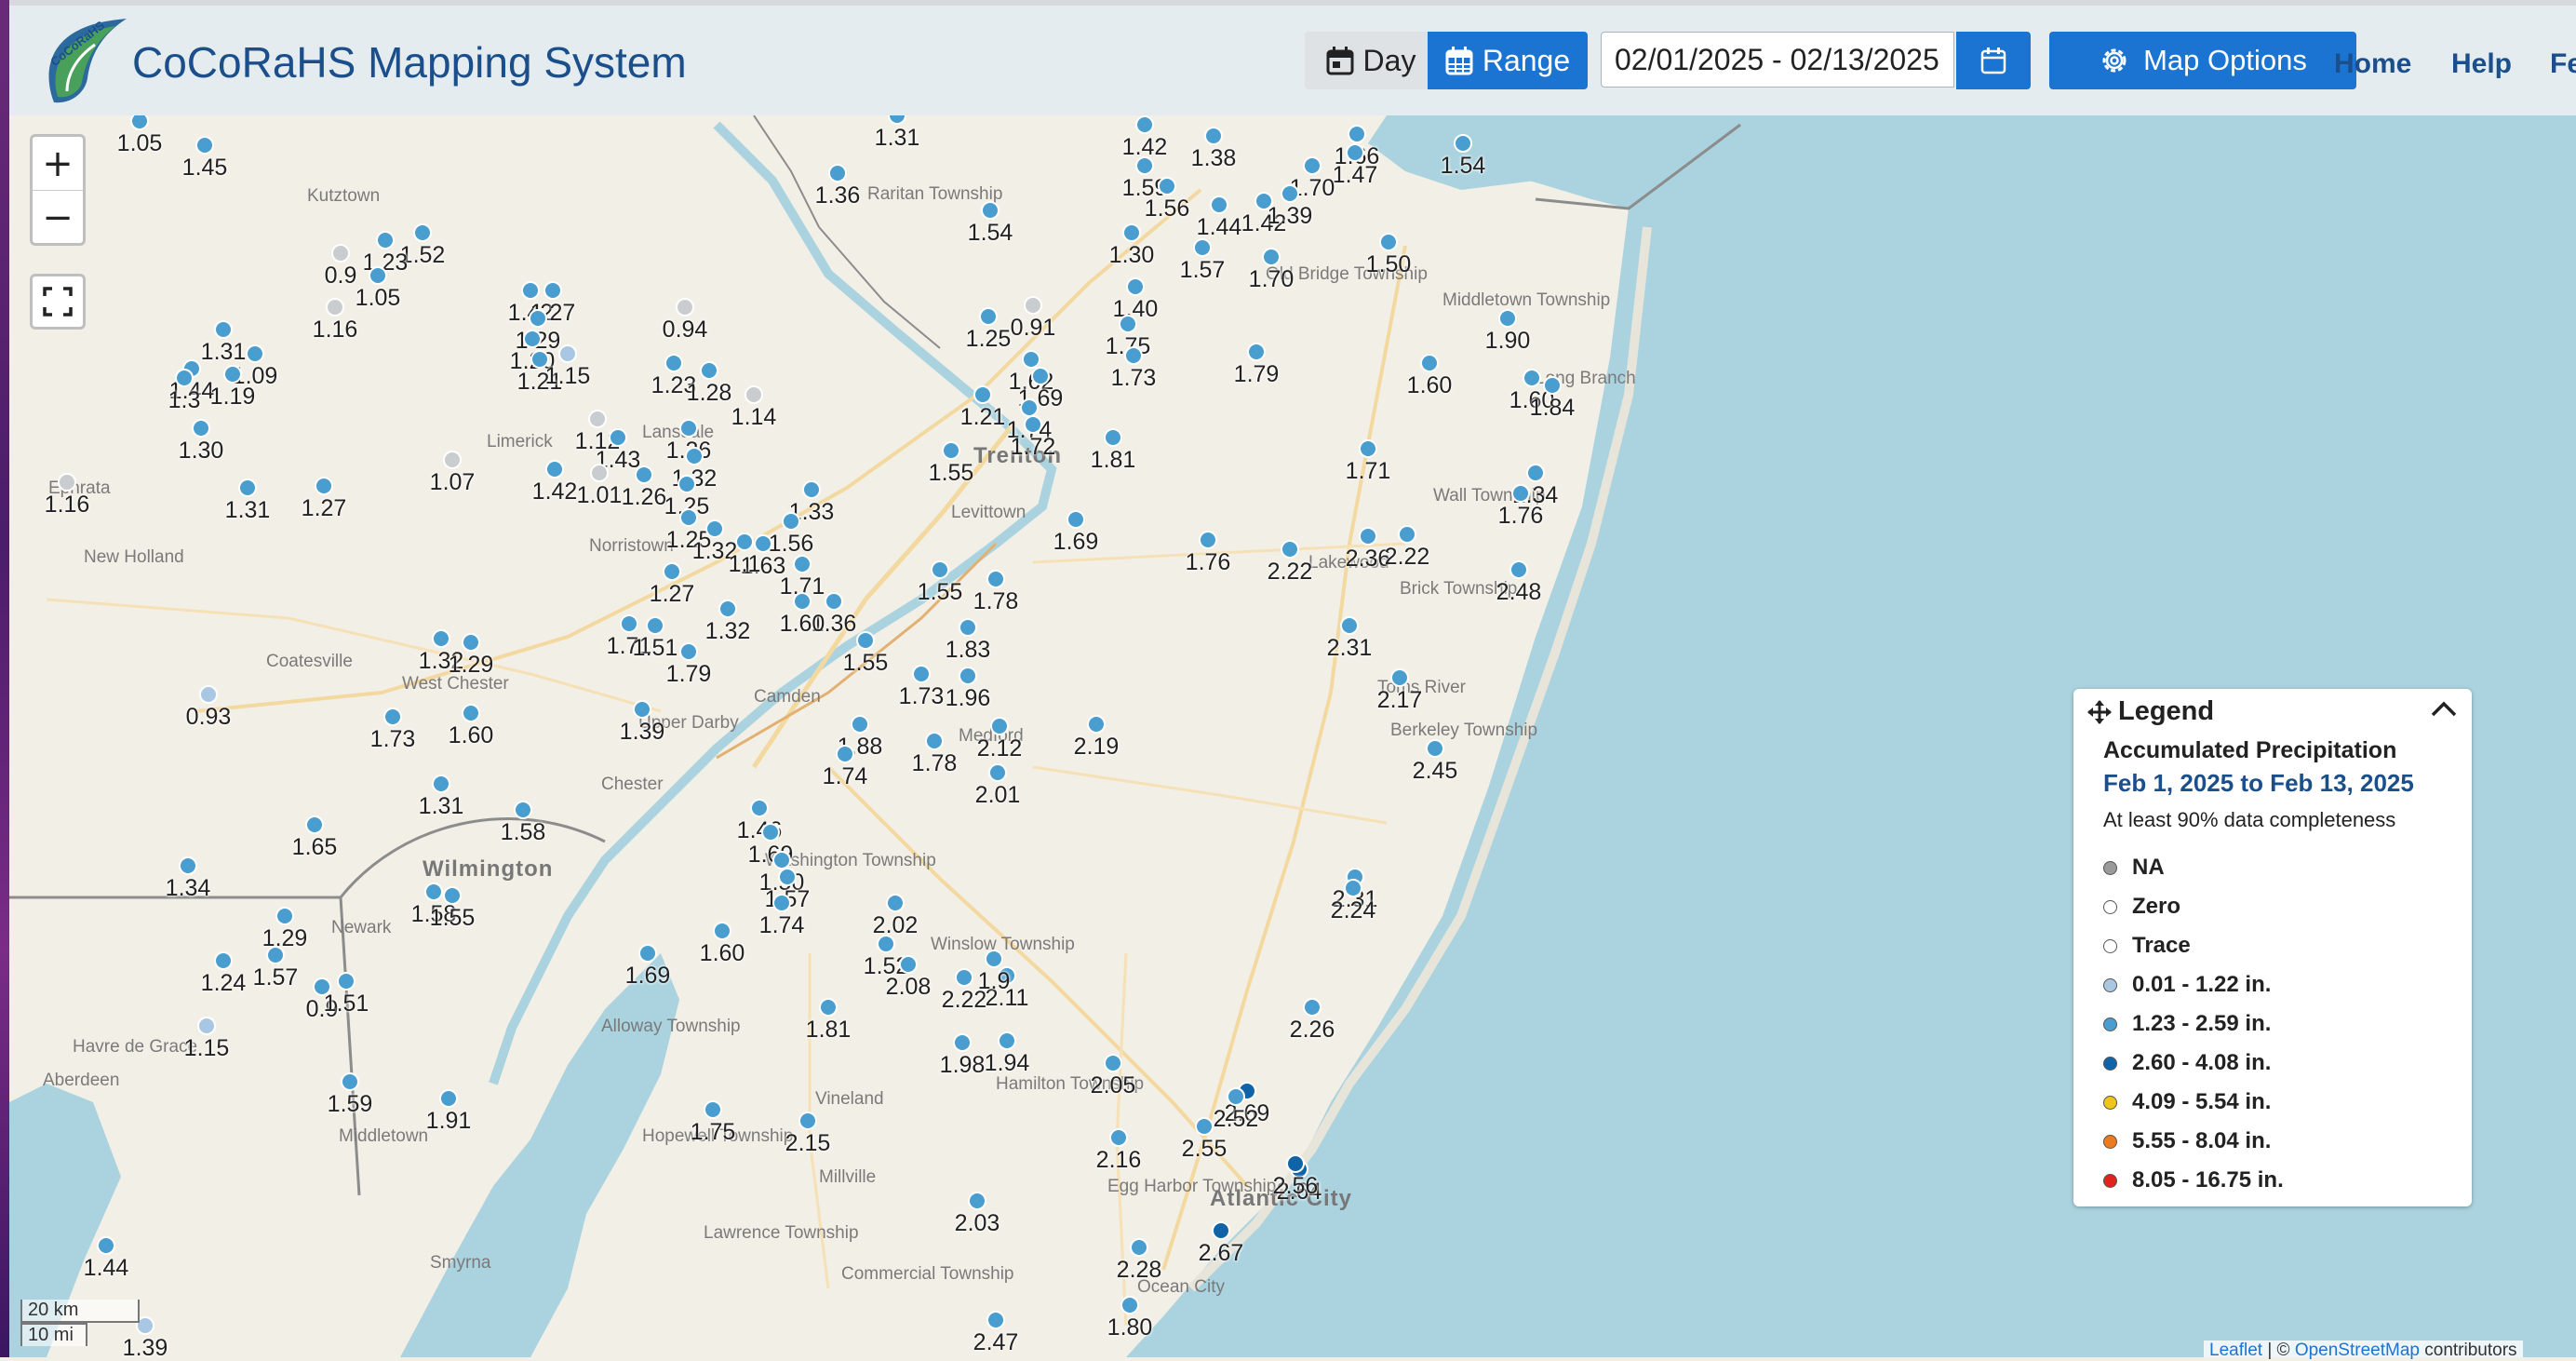 The height and width of the screenshot is (1361, 2576). Describe the element at coordinates (58, 164) in the screenshot. I see `zoom-in-button: +` at that location.